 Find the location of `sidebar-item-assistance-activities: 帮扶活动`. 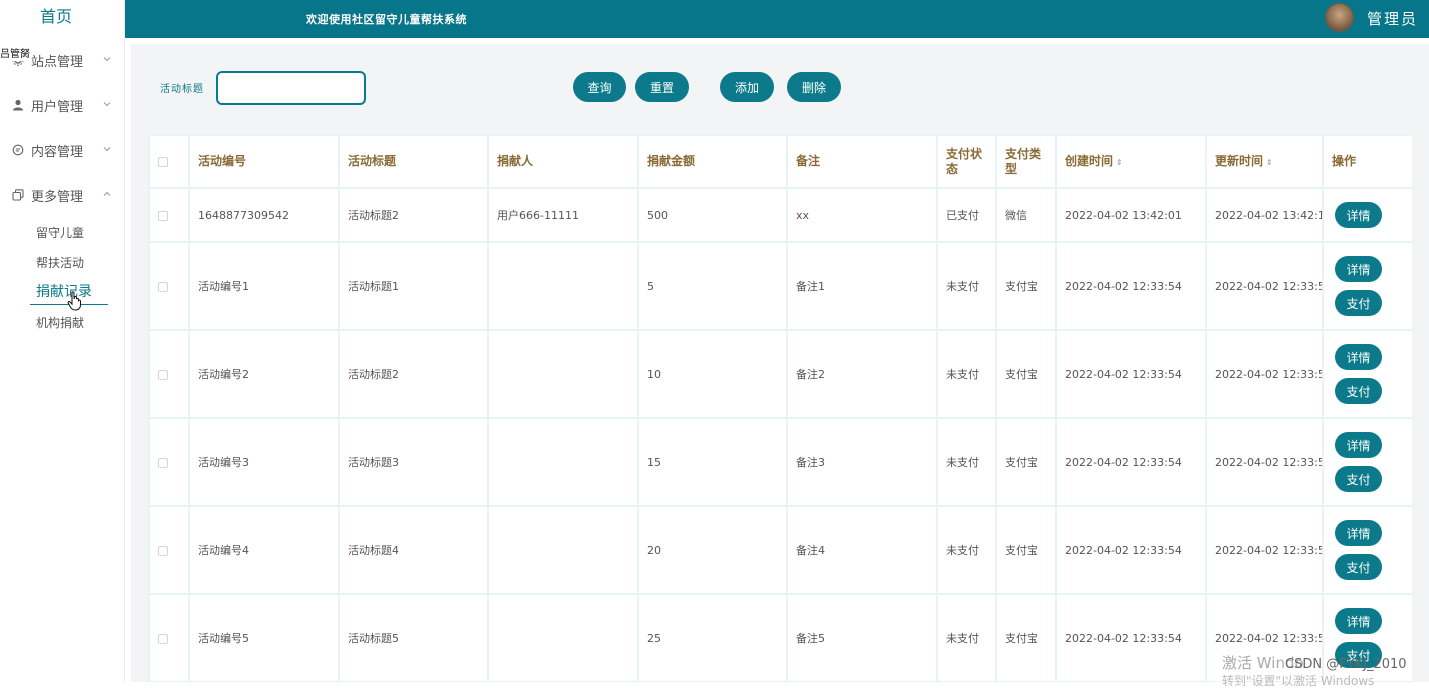

sidebar-item-assistance-activities: 帮扶活动 is located at coordinates (60, 263).